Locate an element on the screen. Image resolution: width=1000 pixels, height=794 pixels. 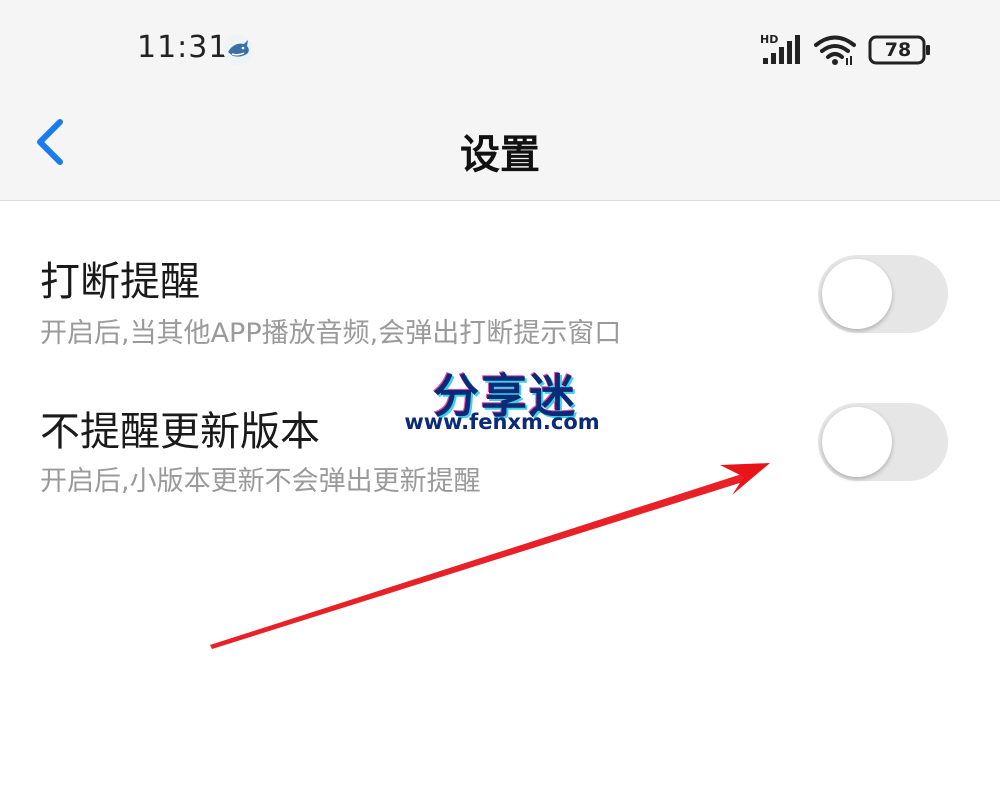
shark-app-icon is located at coordinates (238, 50).